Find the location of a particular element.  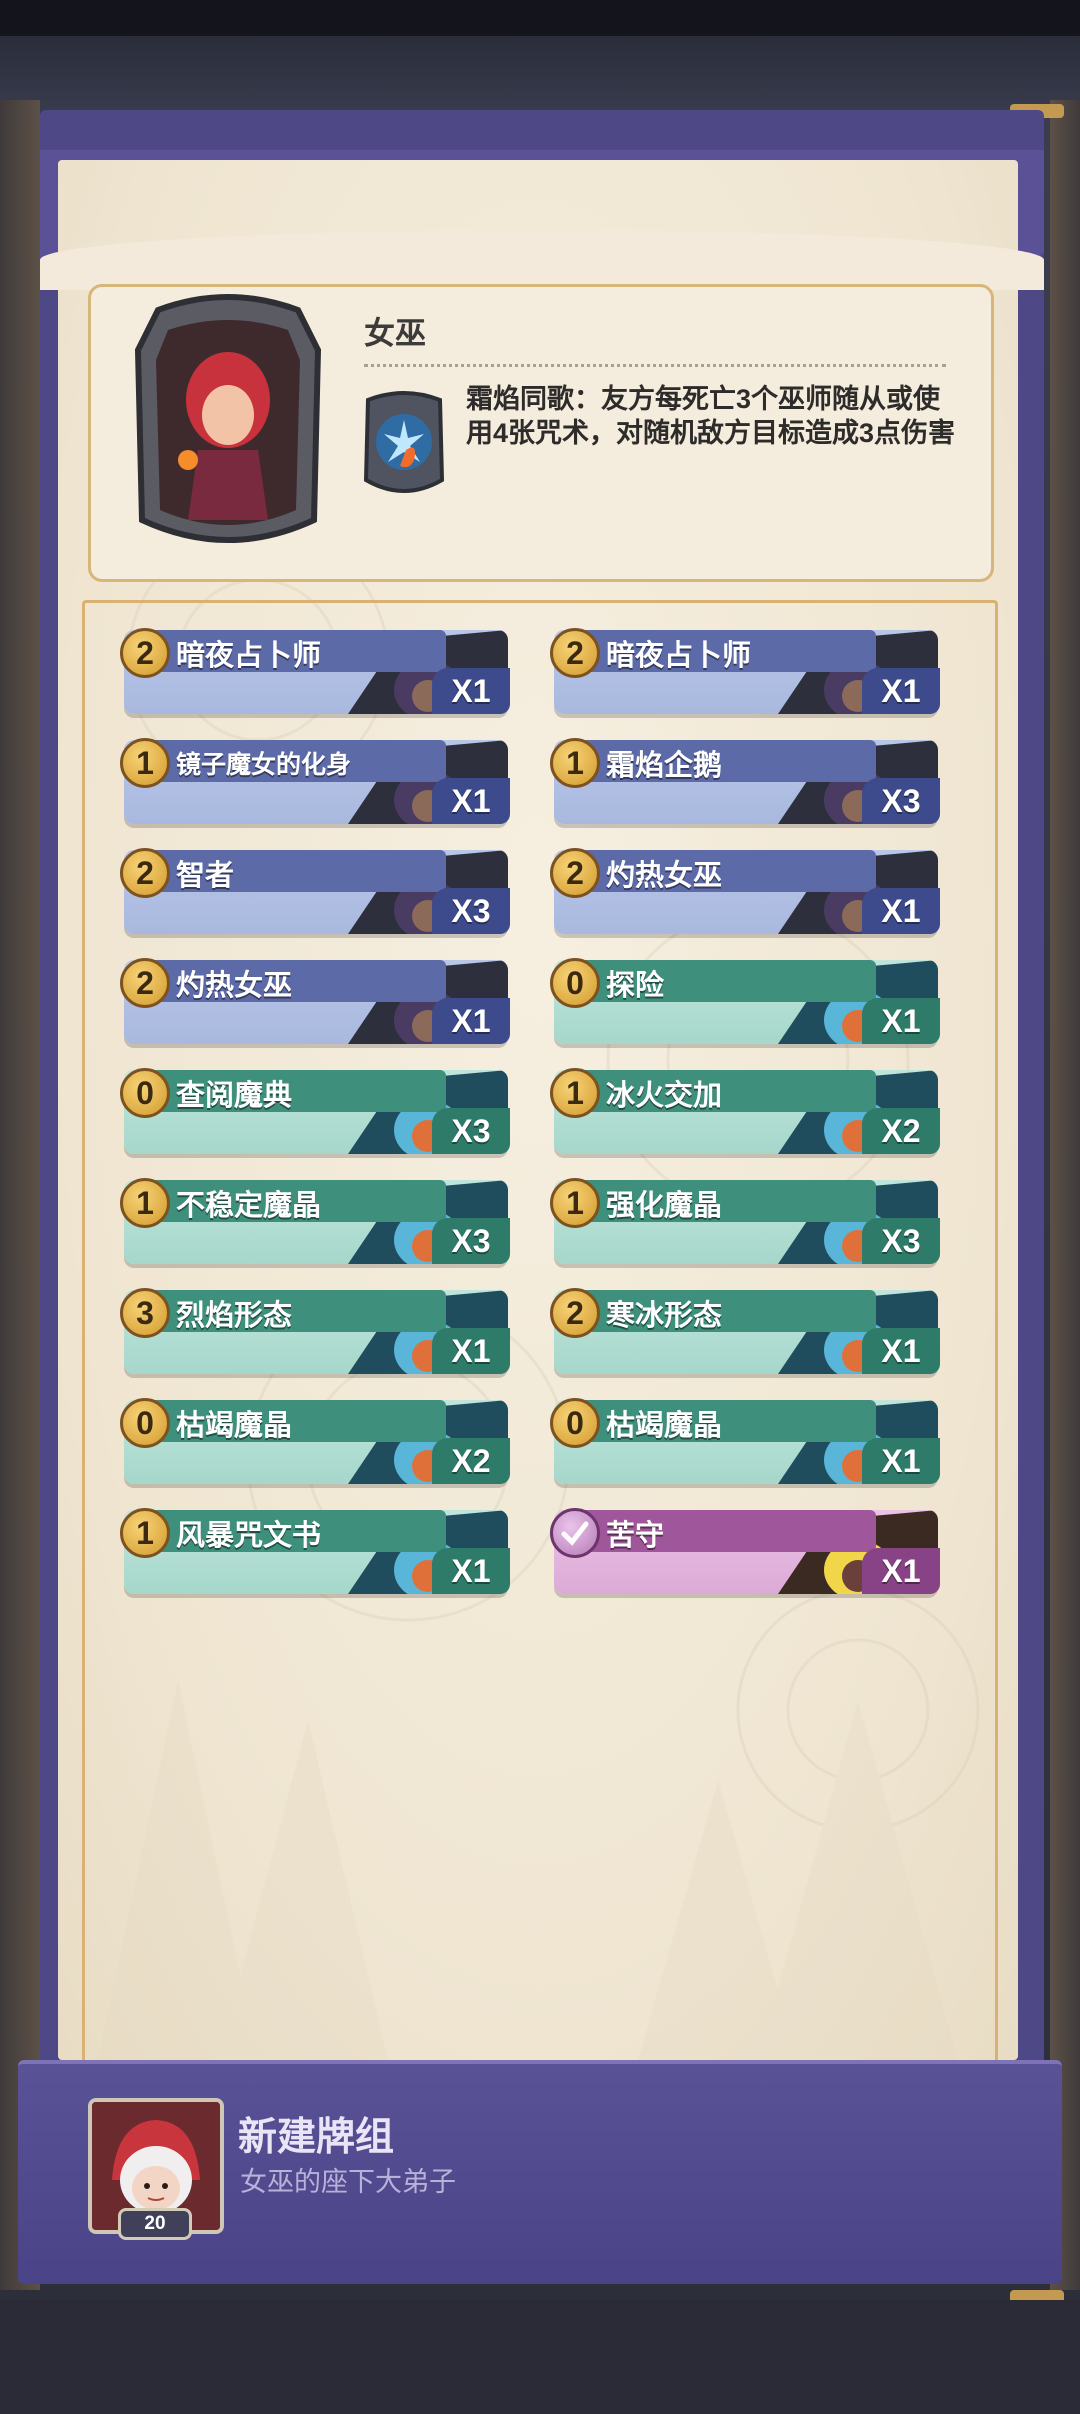

deck-card: 1 风暴咒文书 X1 is located at coordinates (315, 1547).